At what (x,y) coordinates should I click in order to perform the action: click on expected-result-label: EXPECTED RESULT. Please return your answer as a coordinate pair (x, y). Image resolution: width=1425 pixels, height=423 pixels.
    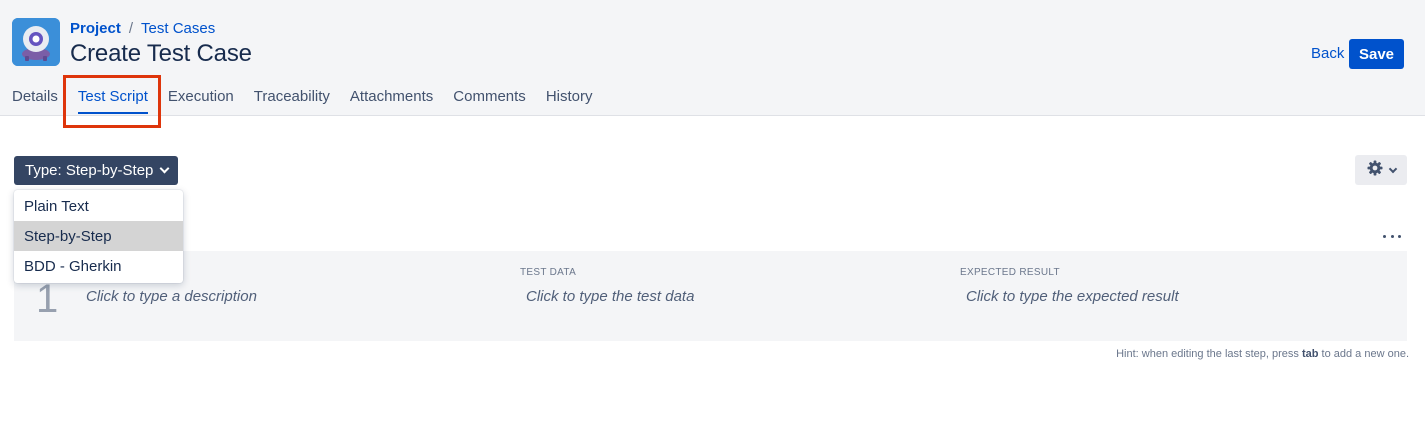
    Looking at the image, I should click on (1010, 272).